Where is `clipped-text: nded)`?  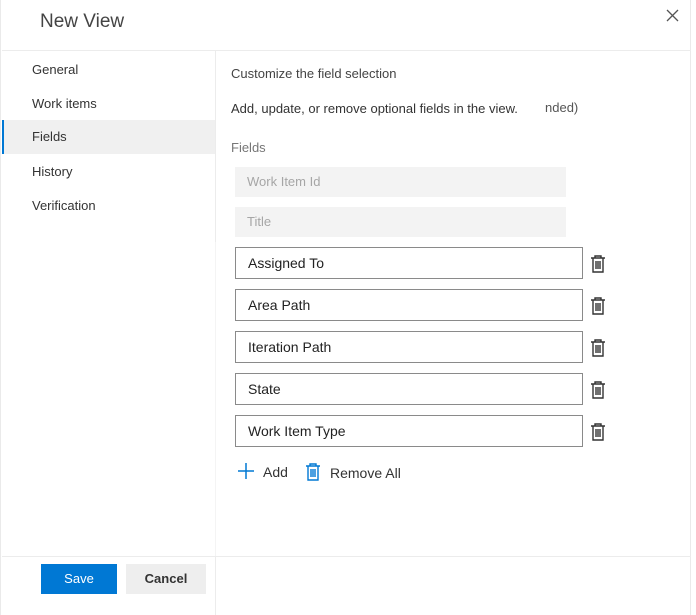
clipped-text: nded) is located at coordinates (562, 107).